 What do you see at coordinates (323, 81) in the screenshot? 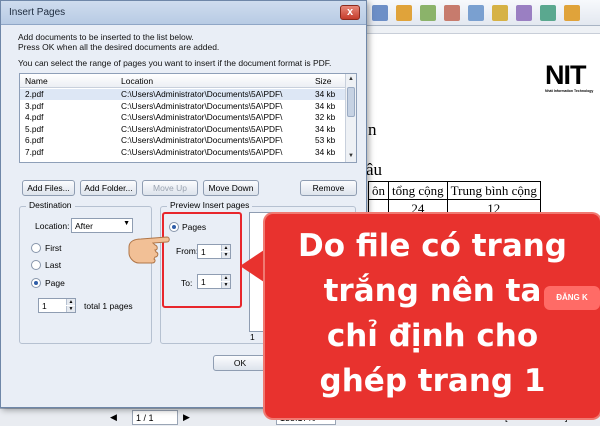
I see `column-size: Size` at bounding box center [323, 81].